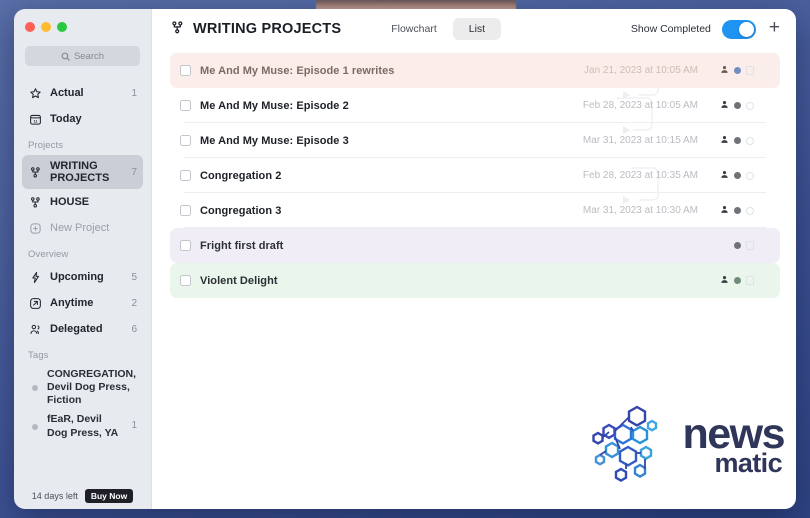  I want to click on task-due-date: Mar 31, 2023 at 10:30 AM, so click(640, 210).